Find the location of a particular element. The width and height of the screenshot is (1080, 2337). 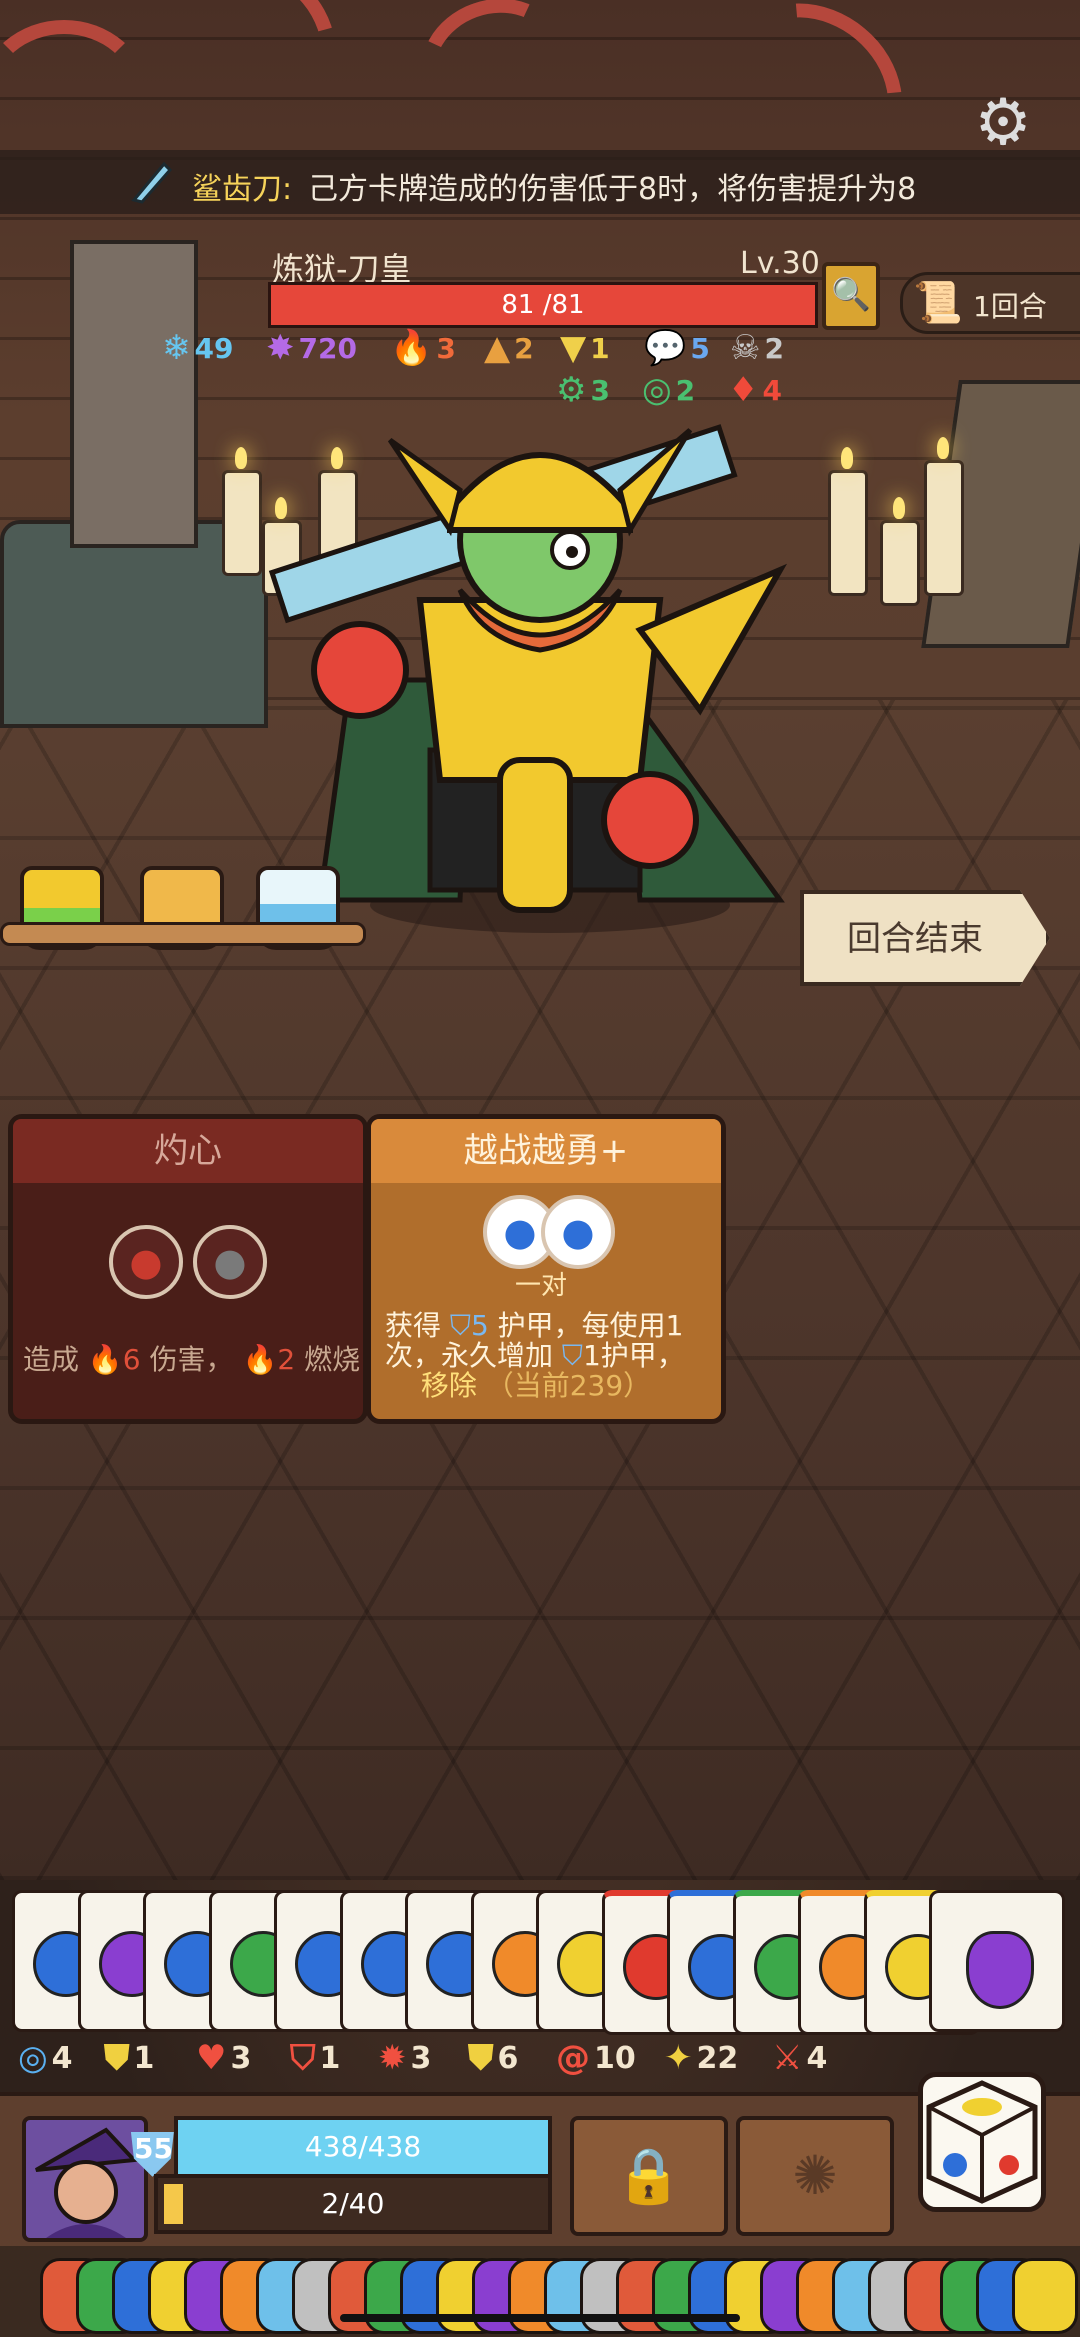

hand-card-grape is located at coordinates (997, 1961).